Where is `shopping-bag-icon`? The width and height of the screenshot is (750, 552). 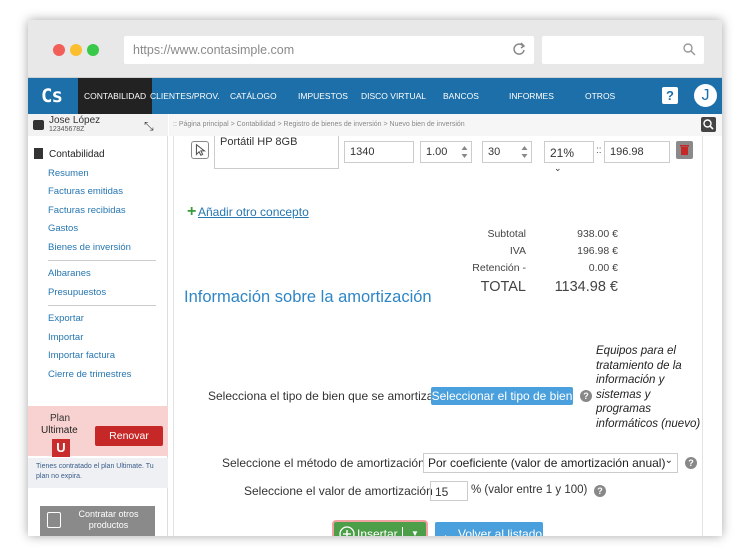 shopping-bag-icon is located at coordinates (54, 520).